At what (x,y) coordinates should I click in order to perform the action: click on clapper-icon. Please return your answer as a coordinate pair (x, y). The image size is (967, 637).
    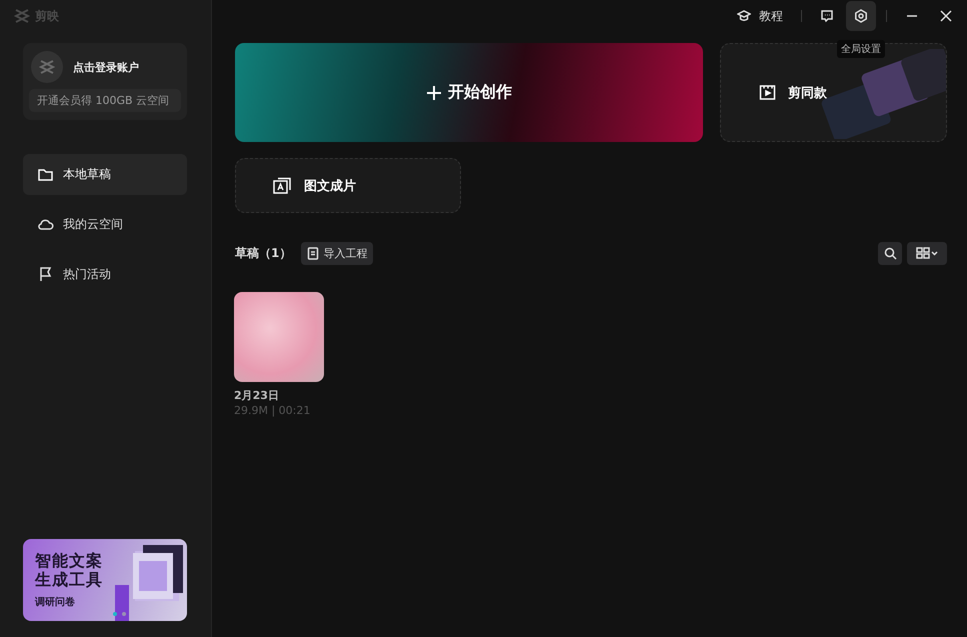
    Looking at the image, I should click on (767, 92).